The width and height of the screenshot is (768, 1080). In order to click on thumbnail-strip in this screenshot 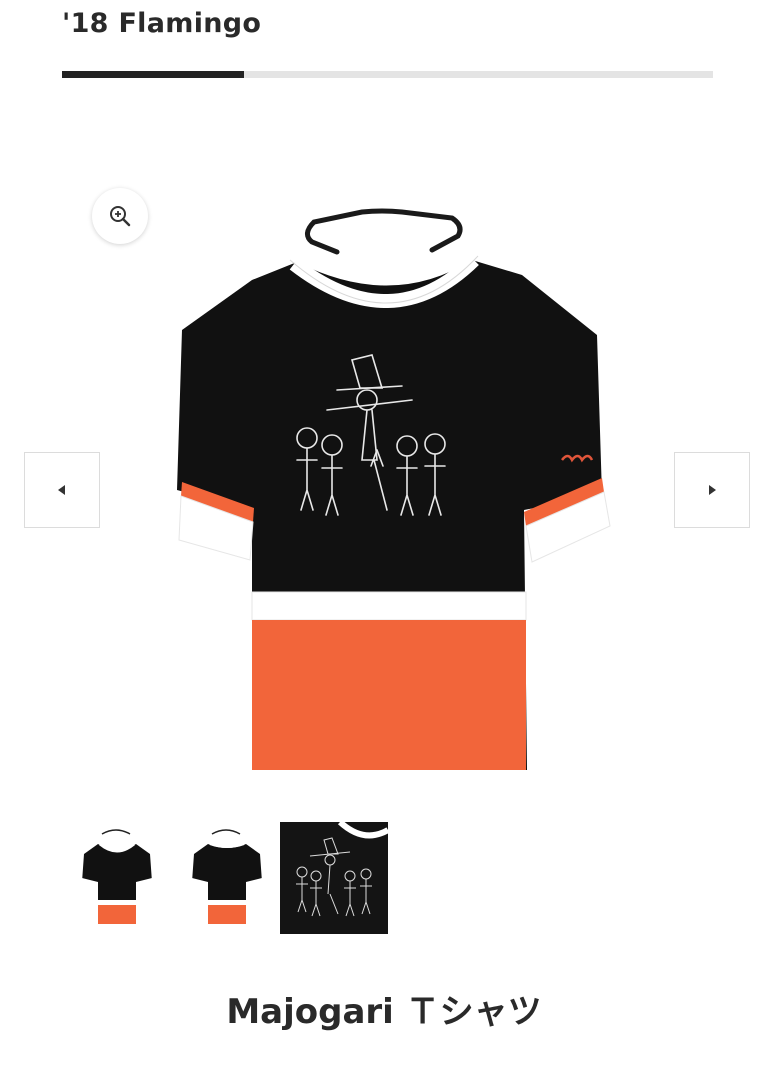, I will do `click(232, 876)`.